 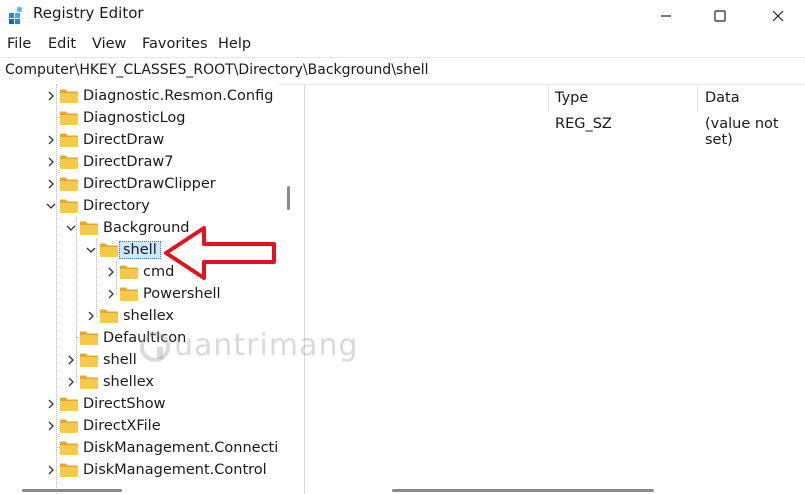 What do you see at coordinates (100, 360) in the screenshot?
I see `tree-item: shell` at bounding box center [100, 360].